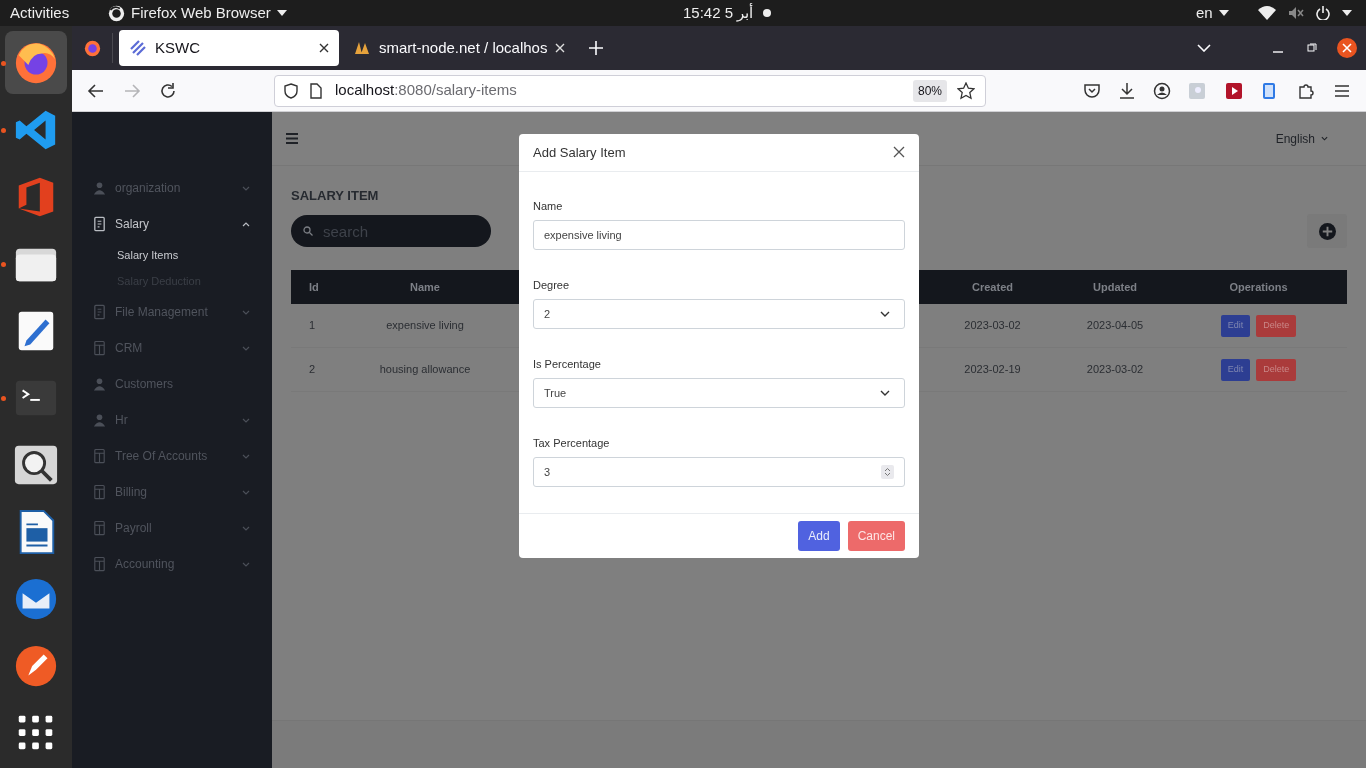 The height and width of the screenshot is (768, 1366). Describe the element at coordinates (1115, 325) in the screenshot. I see `table-cell: 2023-04-05` at that location.